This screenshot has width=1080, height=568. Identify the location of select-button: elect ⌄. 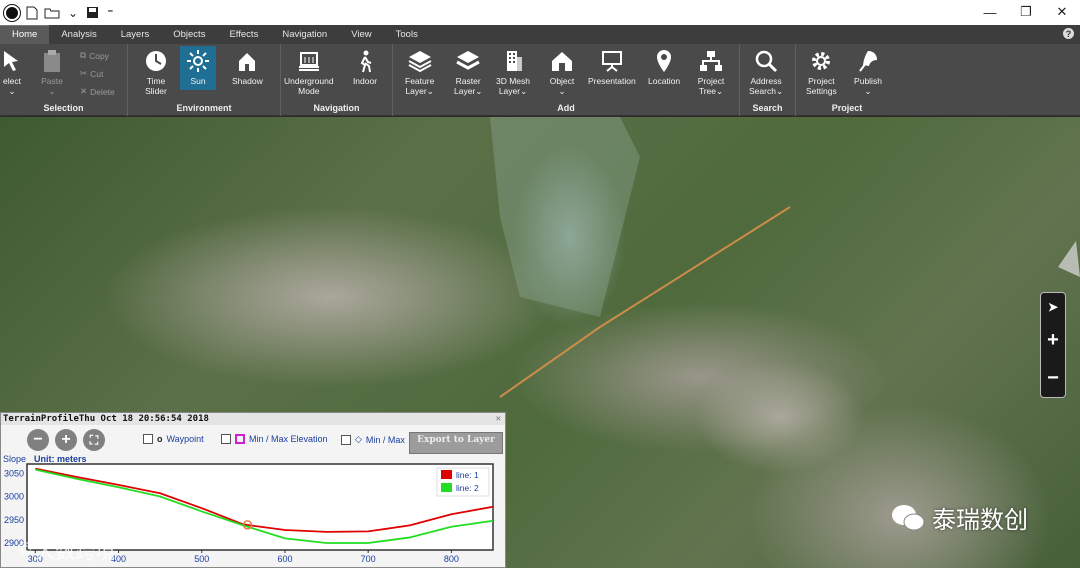
(13, 72).